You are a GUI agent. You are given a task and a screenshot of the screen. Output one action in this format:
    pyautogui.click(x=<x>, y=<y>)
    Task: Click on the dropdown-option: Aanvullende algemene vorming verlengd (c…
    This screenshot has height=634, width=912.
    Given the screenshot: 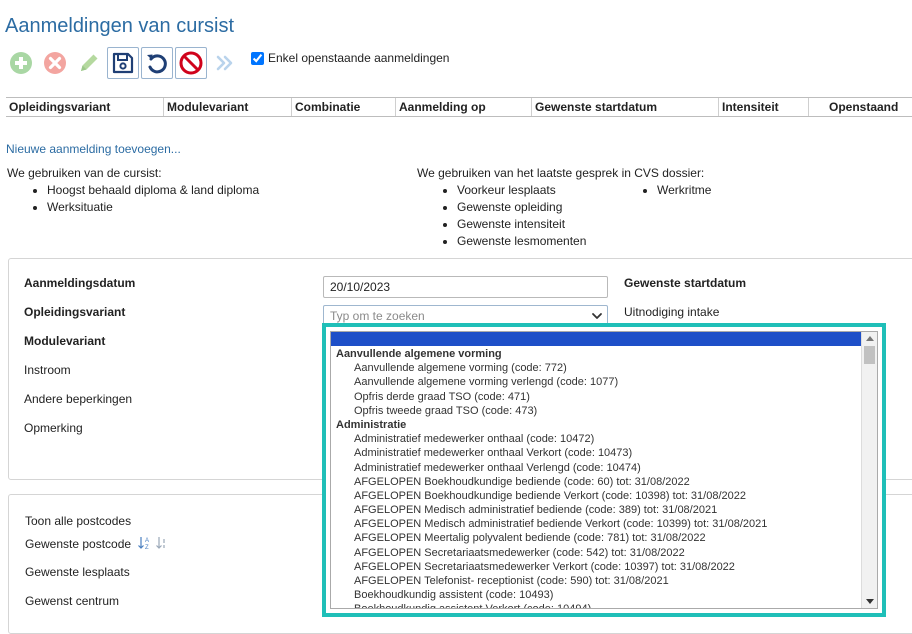 What is the action you would take?
    pyautogui.click(x=597, y=382)
    